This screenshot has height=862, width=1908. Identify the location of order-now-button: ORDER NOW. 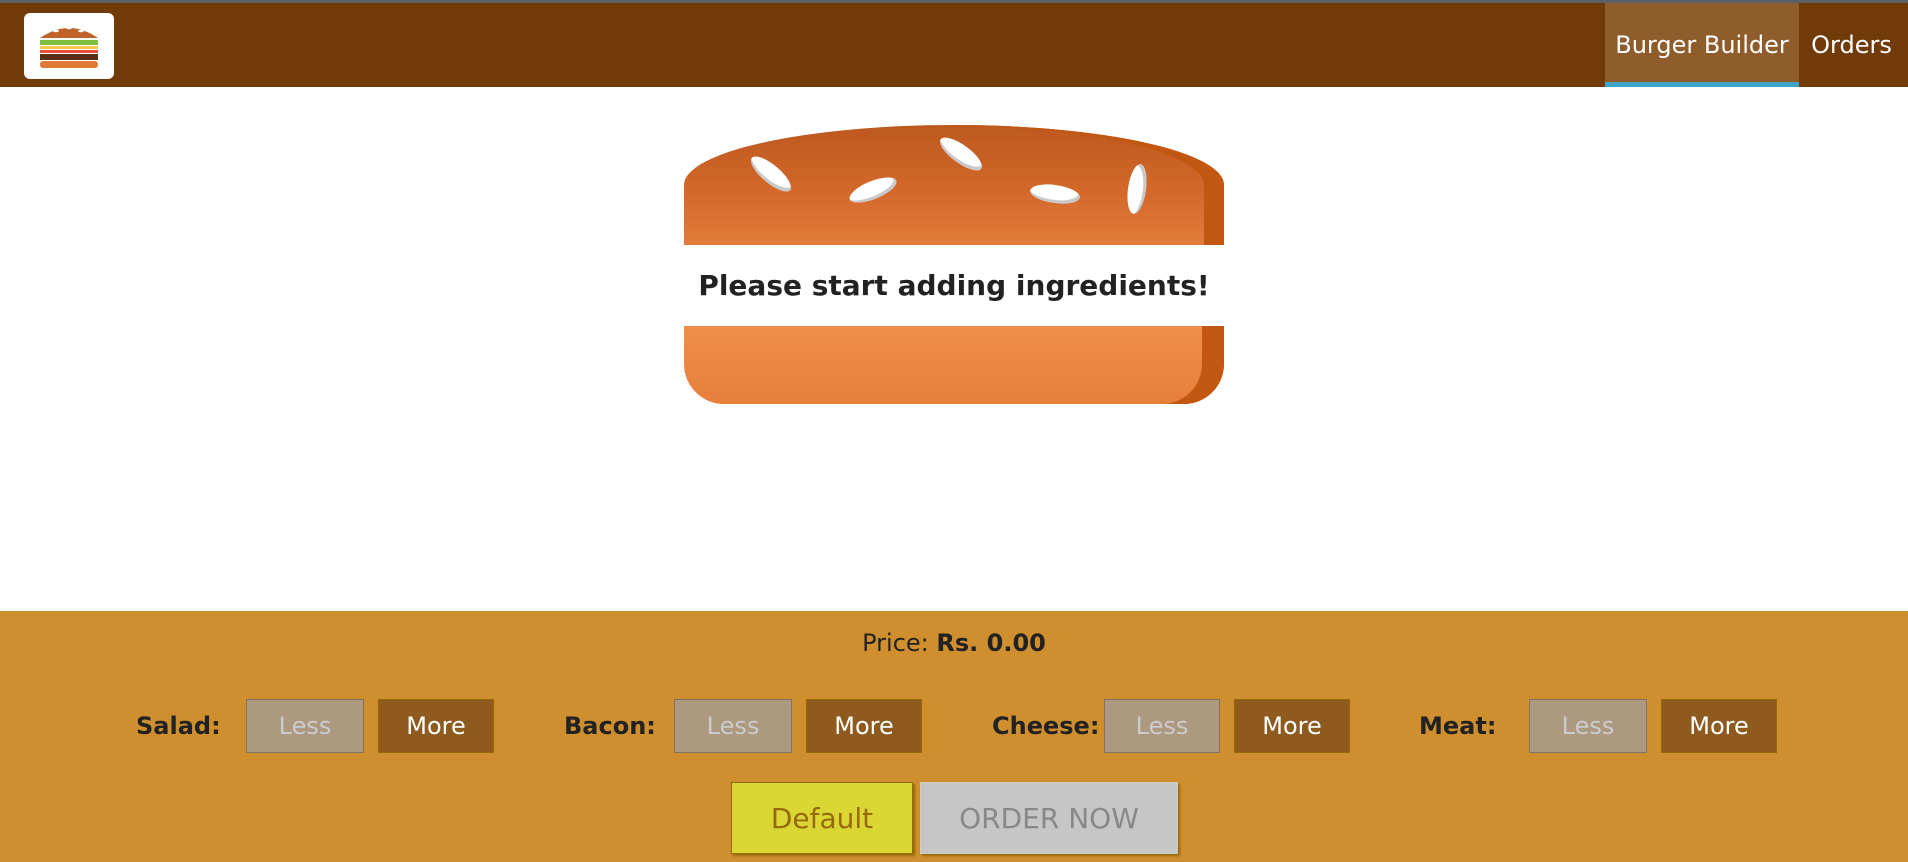
(1049, 818).